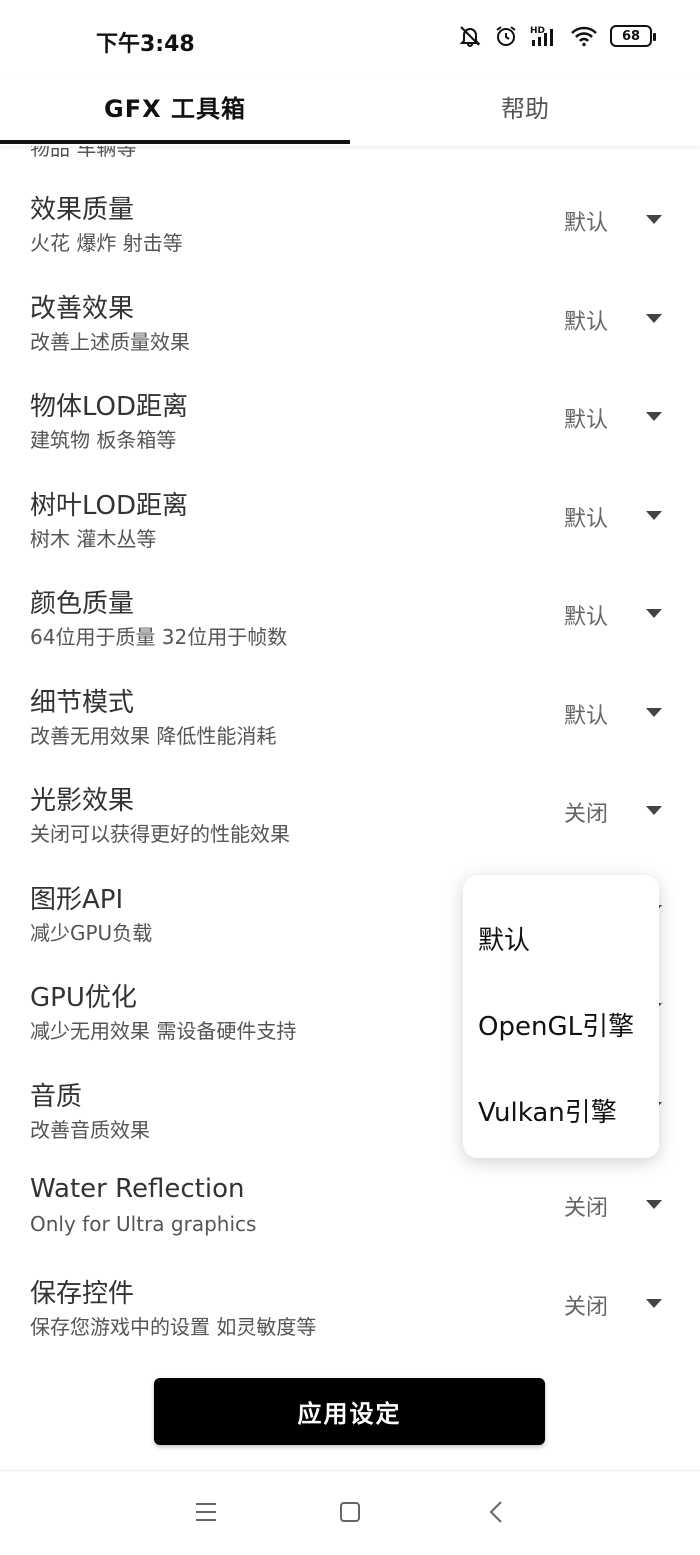 This screenshot has height=1555, width=700. I want to click on mute-icon, so click(470, 36).